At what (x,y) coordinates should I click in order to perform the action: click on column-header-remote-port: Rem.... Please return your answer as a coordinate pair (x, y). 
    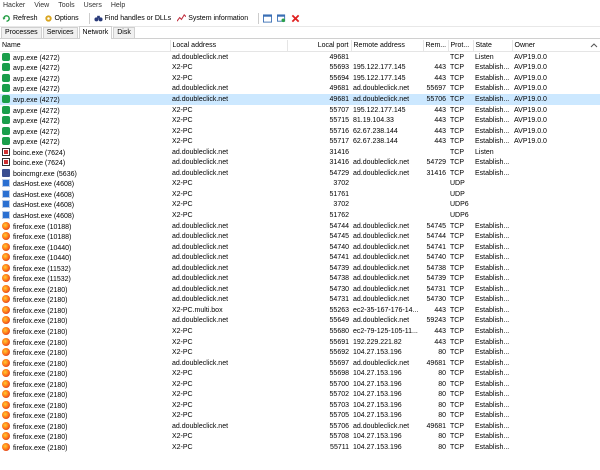
    Looking at the image, I should click on (436, 46).